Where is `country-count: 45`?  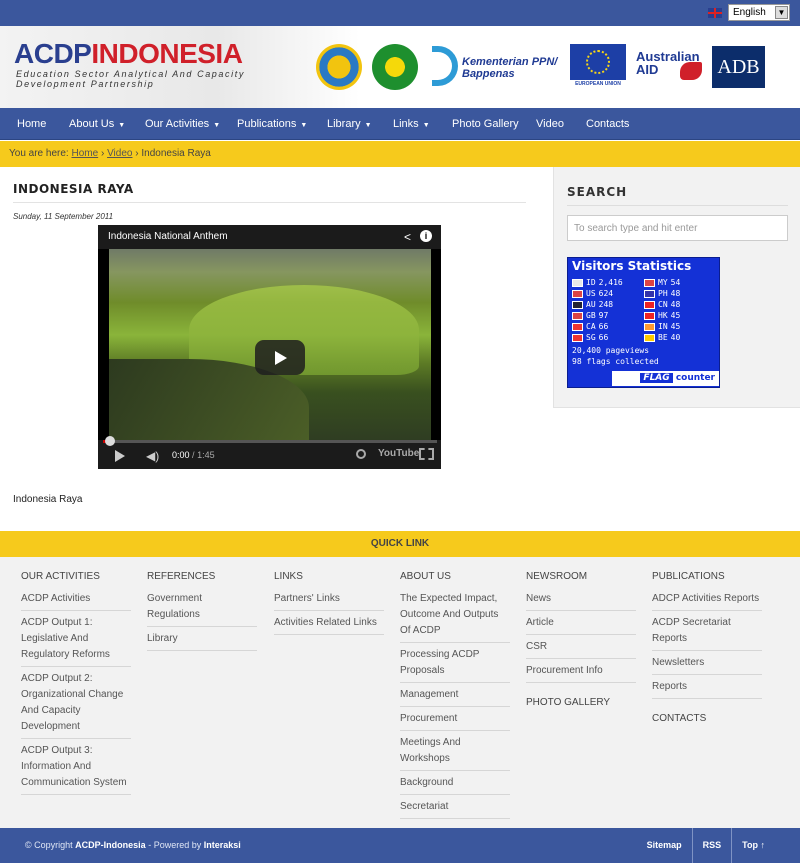 country-count: 45 is located at coordinates (675, 326).